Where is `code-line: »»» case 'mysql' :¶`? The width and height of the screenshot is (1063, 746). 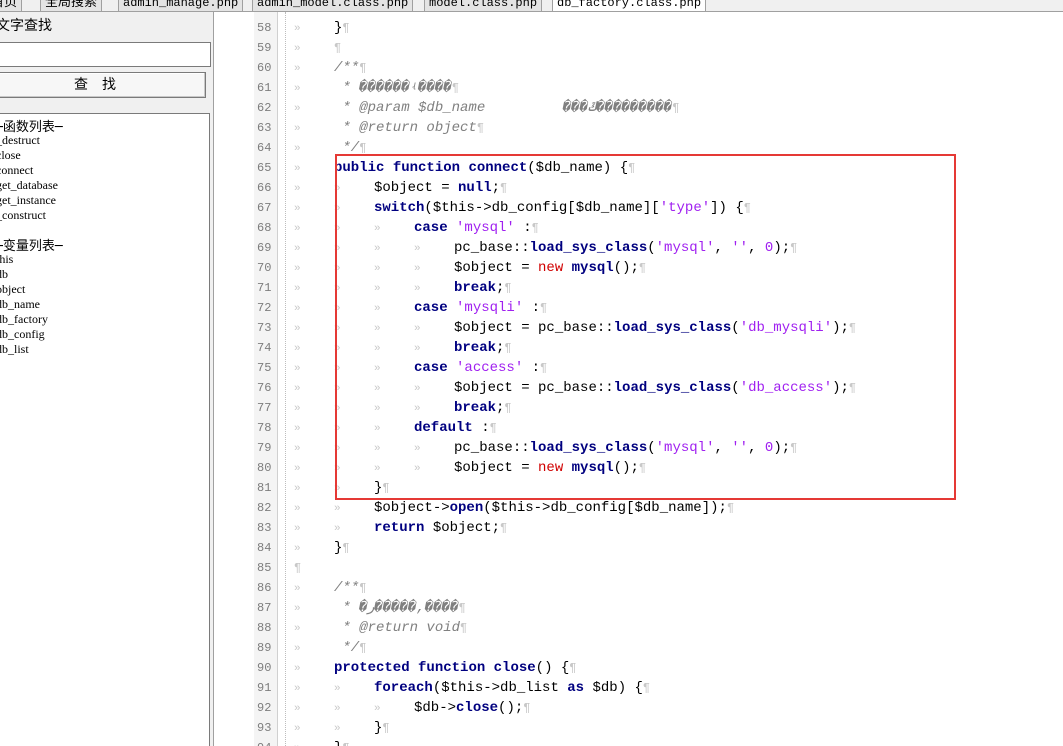 code-line: »»» case 'mysql' :¶ is located at coordinates (416, 228).